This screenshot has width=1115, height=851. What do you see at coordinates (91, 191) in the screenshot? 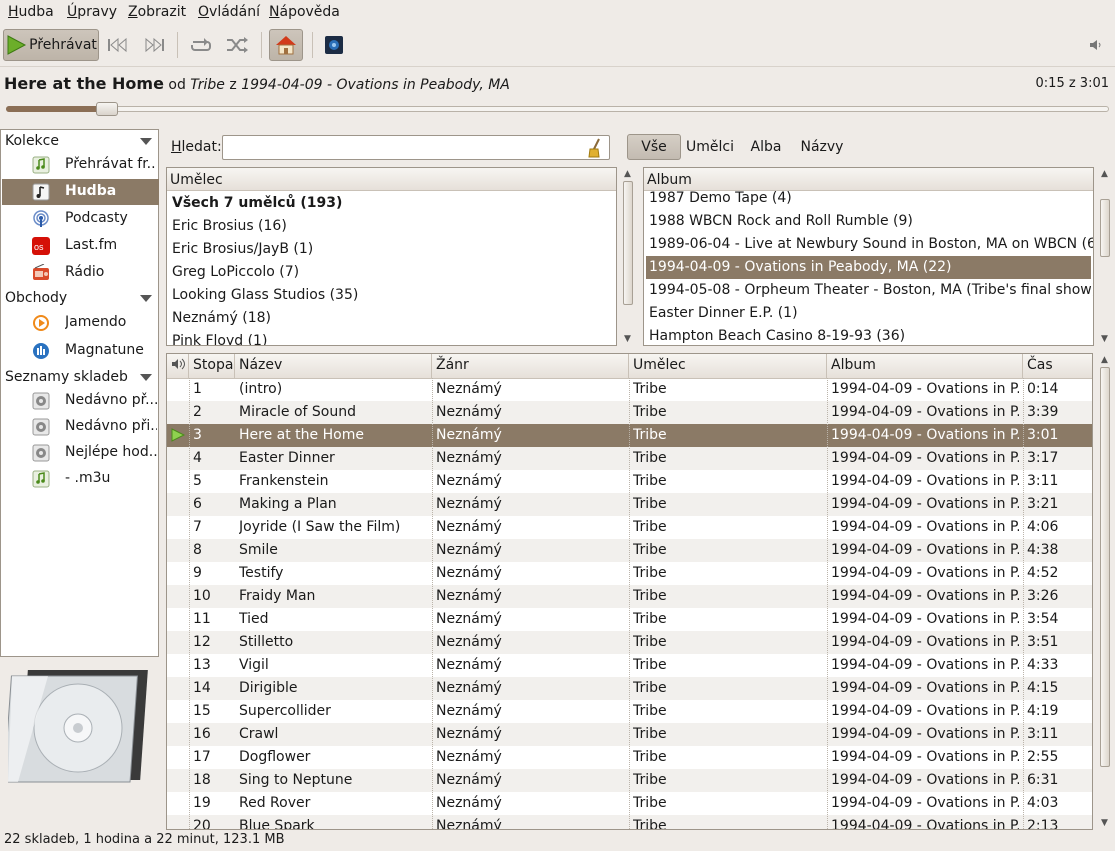
I see `sidebar-item-label: Hudba` at bounding box center [91, 191].